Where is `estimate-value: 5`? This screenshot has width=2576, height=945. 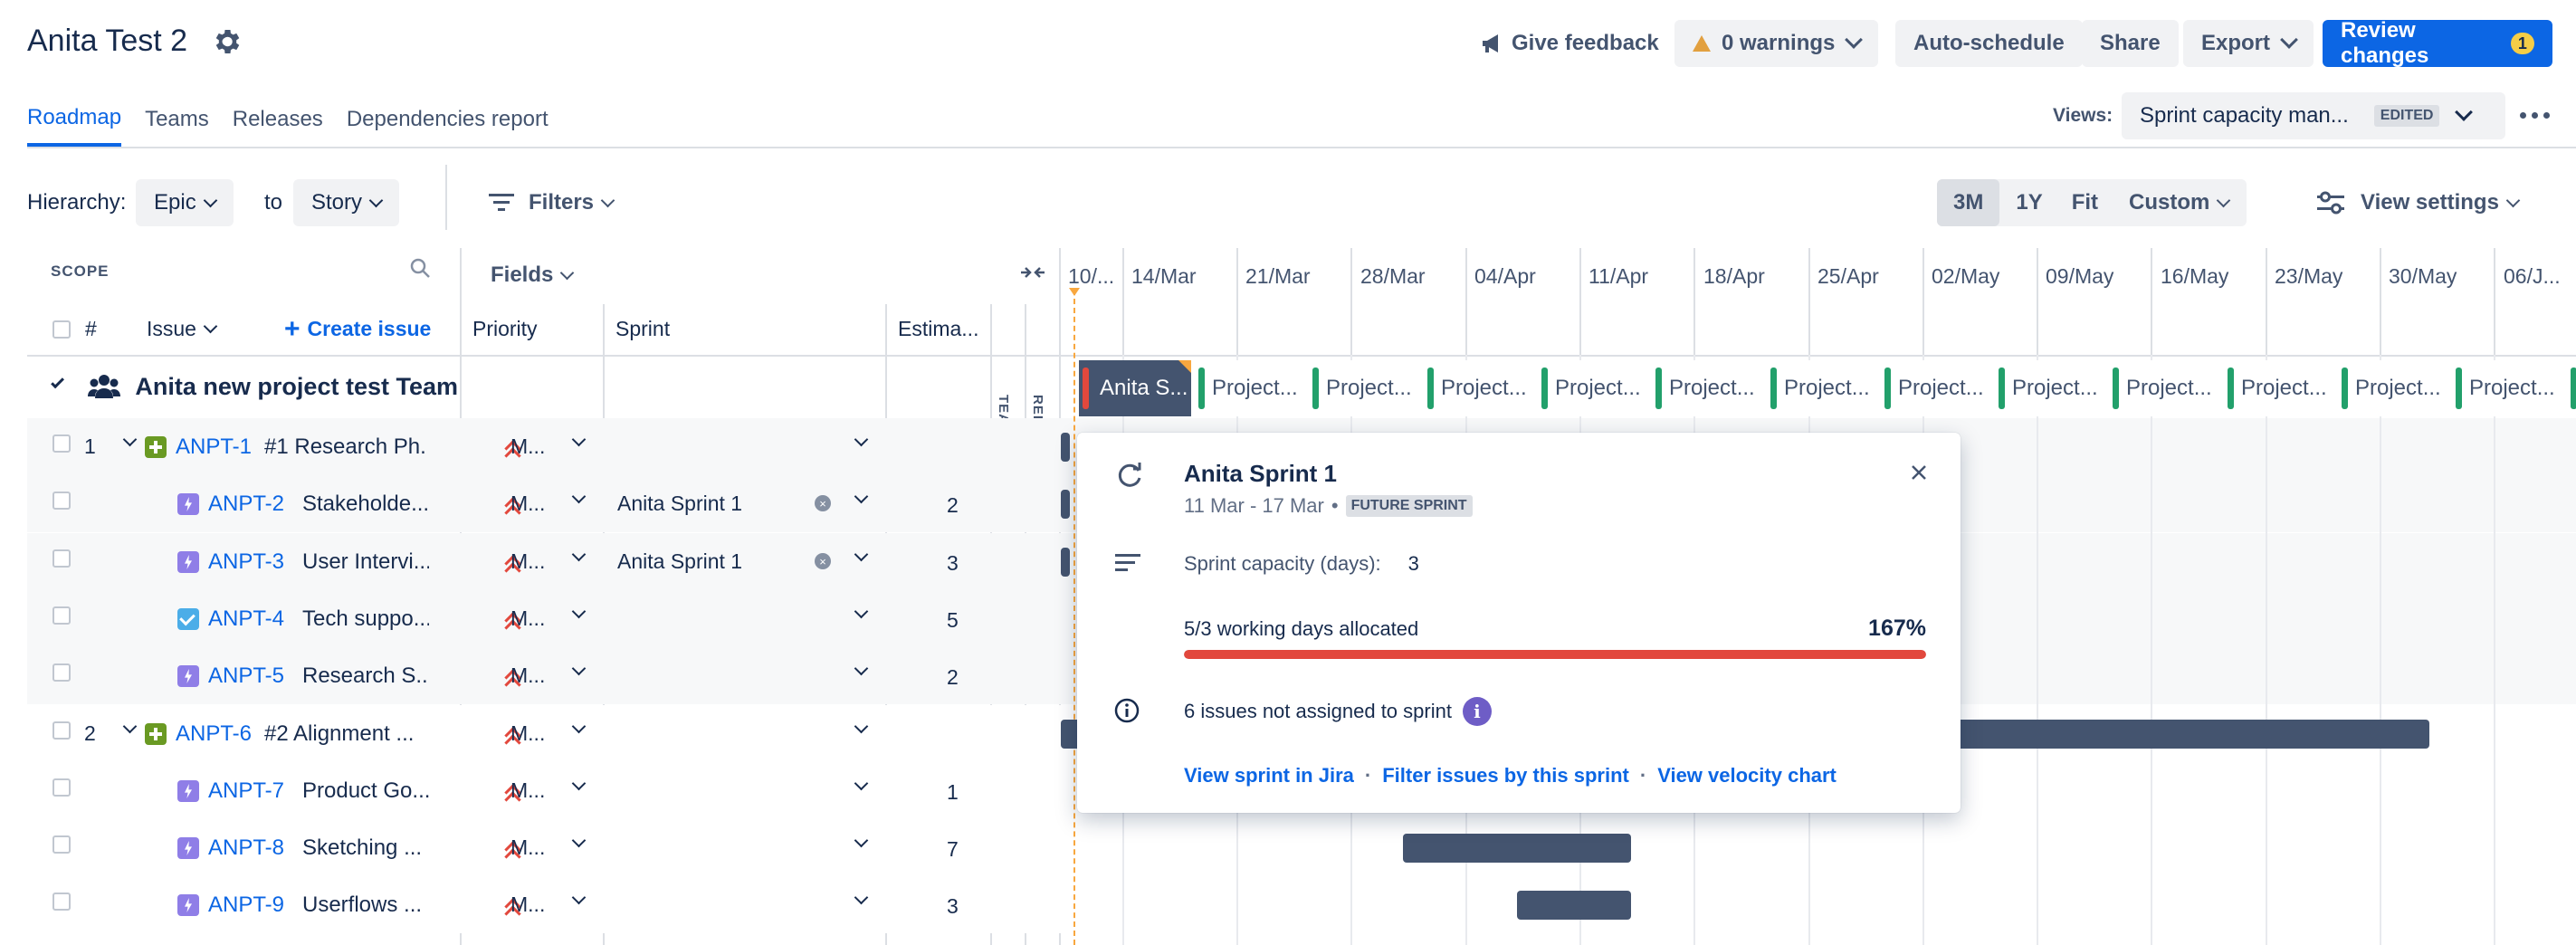 estimate-value: 5 is located at coordinates (953, 620).